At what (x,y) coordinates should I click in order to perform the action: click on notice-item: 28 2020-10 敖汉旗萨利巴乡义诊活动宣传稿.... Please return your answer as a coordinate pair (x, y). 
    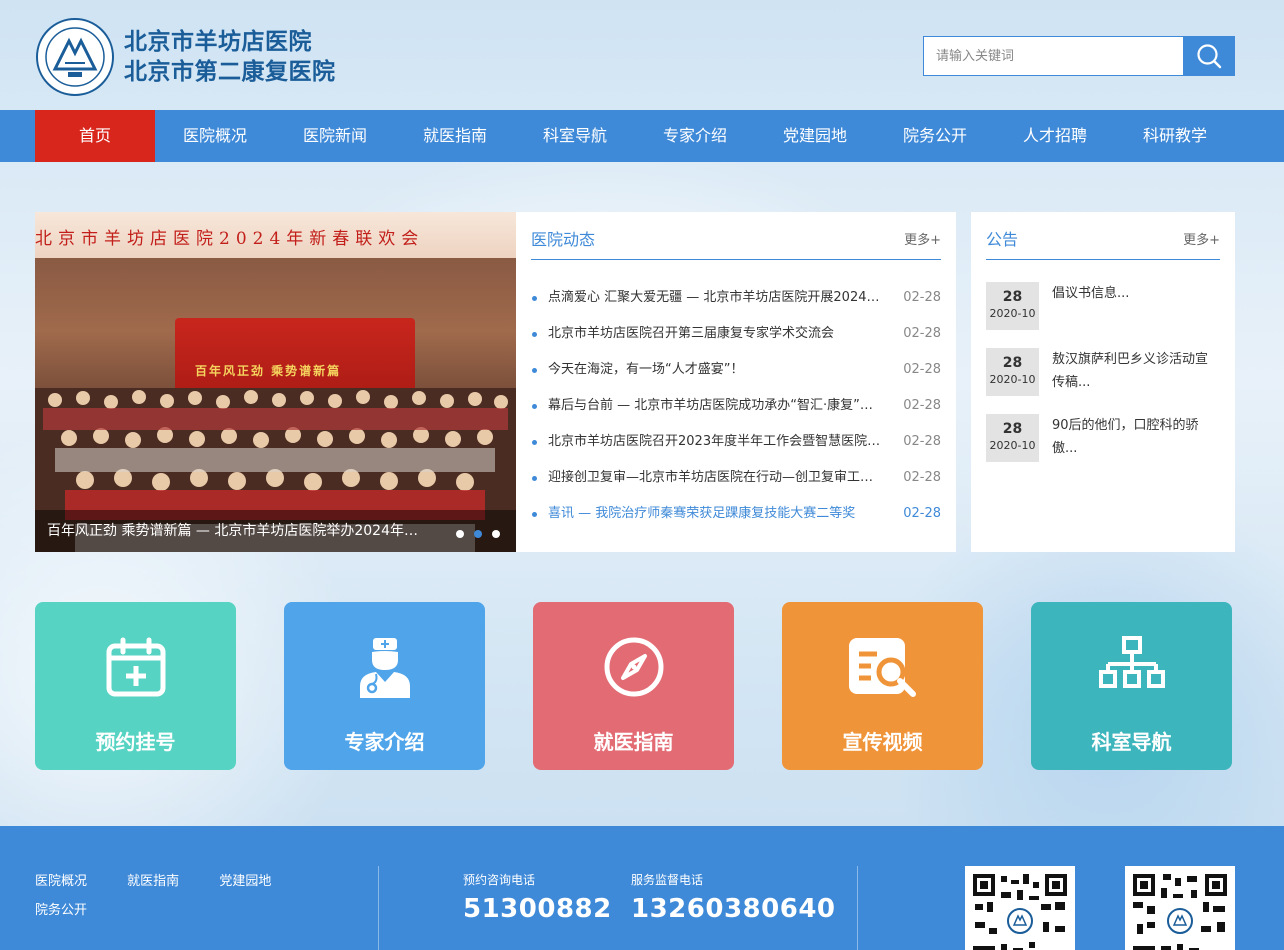
    Looking at the image, I should click on (1103, 381).